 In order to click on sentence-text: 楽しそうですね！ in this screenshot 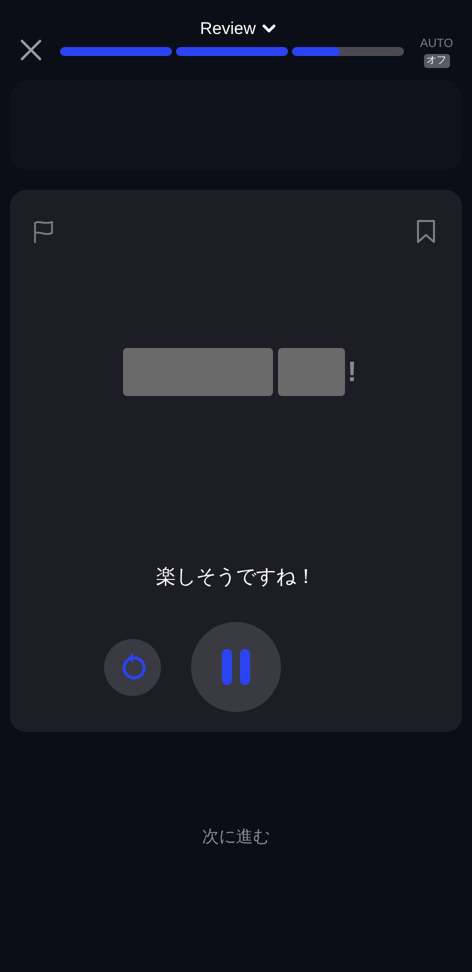, I will do `click(236, 577)`.